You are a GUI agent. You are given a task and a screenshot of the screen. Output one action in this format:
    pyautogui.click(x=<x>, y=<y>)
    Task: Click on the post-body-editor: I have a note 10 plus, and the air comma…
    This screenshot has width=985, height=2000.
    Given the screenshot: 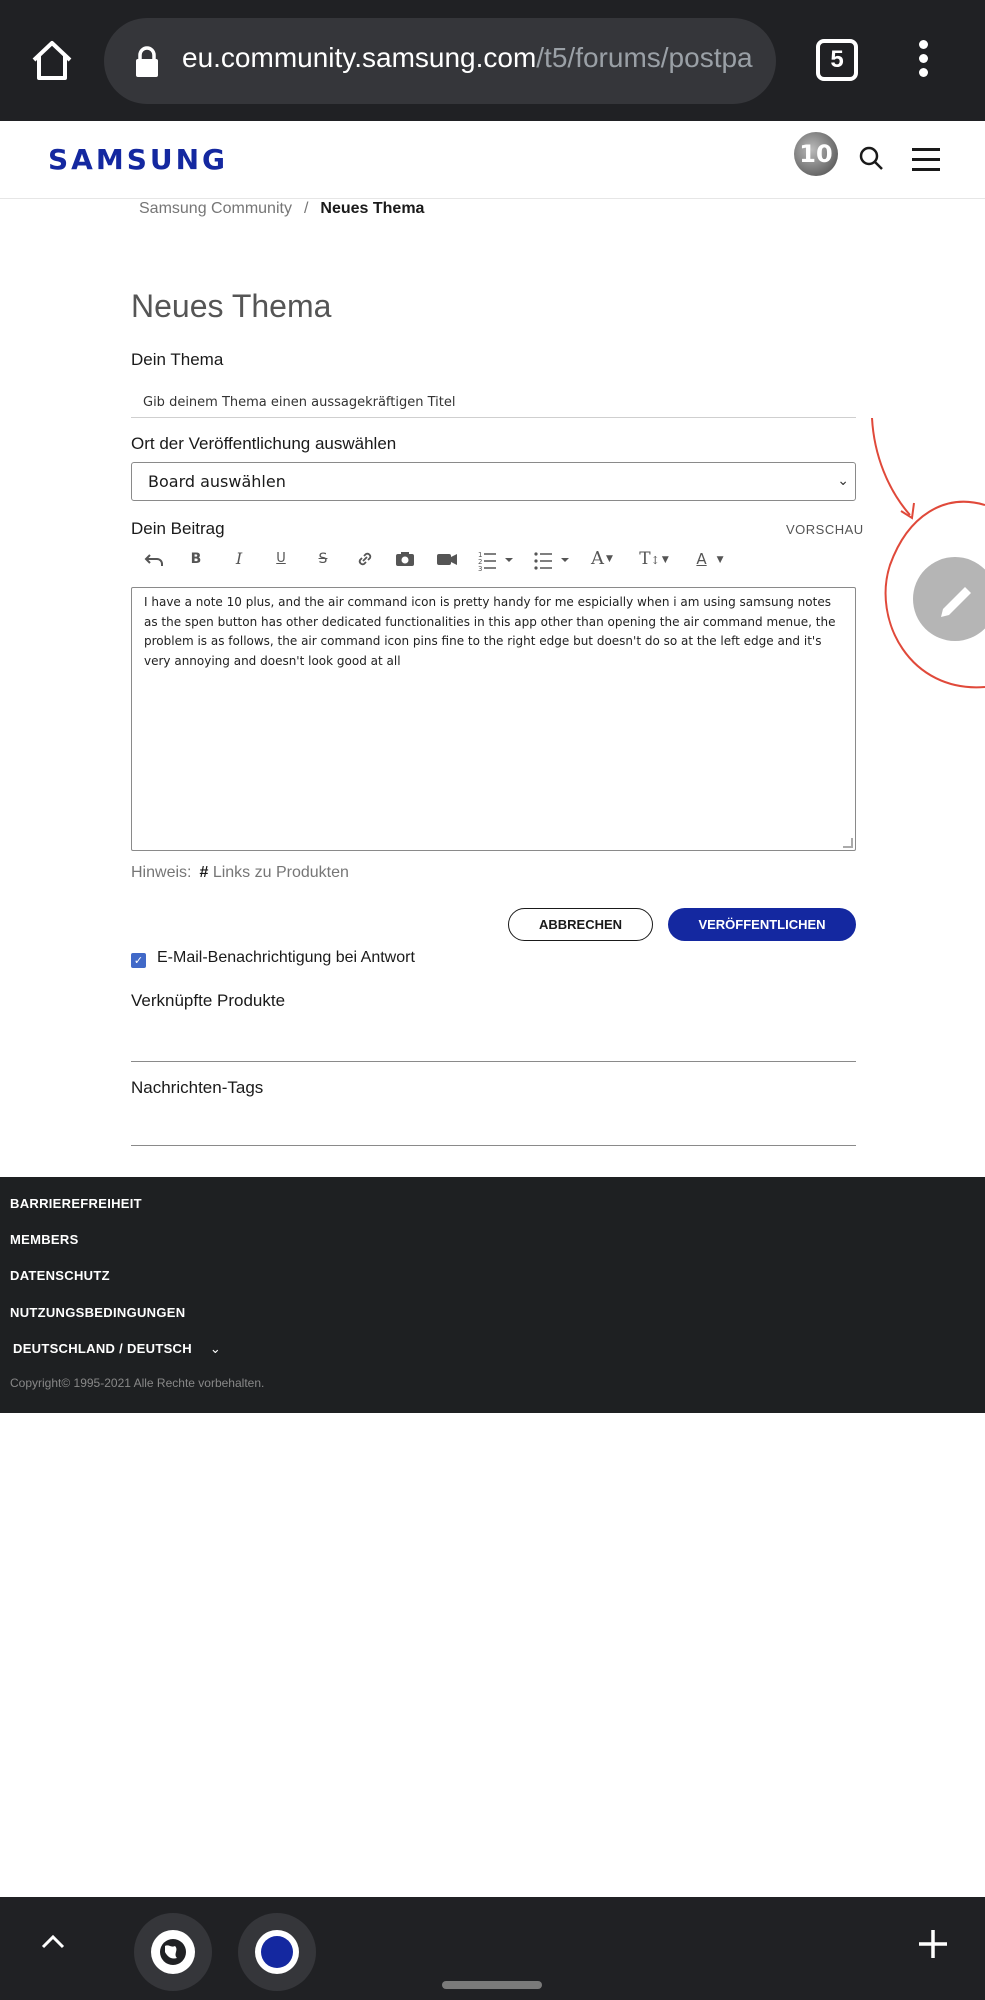 What is the action you would take?
    pyautogui.click(x=493, y=719)
    